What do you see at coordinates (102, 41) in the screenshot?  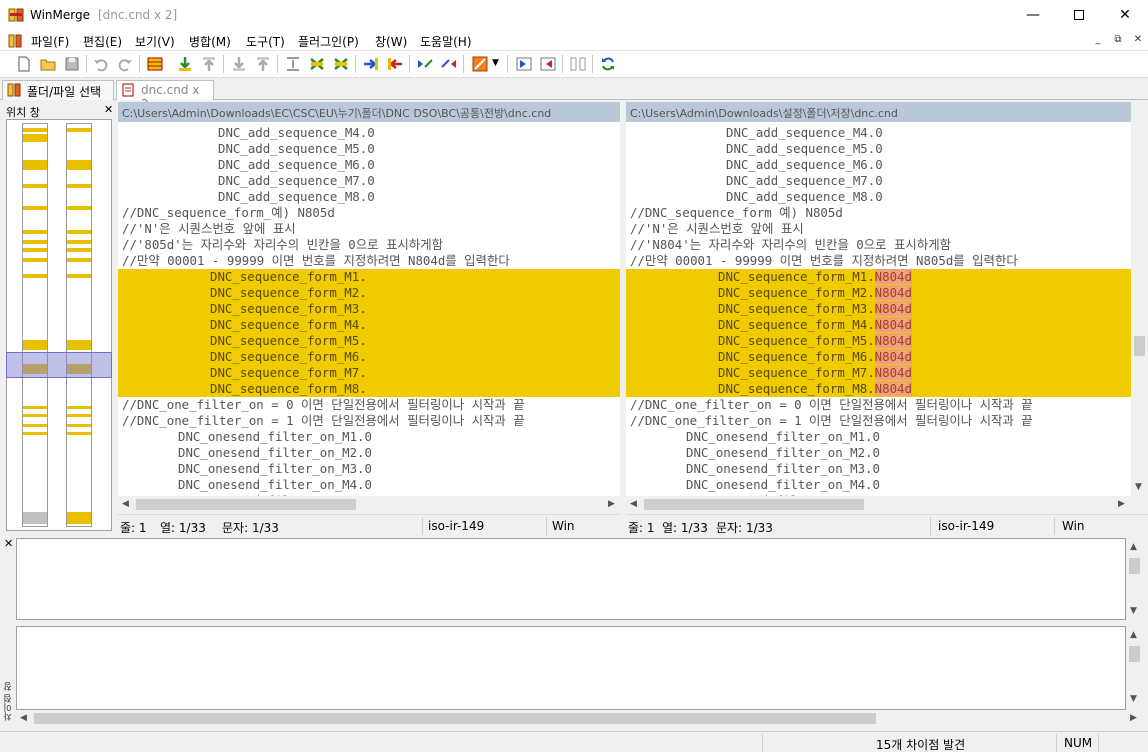 I see `menu-edit: 편집(E)` at bounding box center [102, 41].